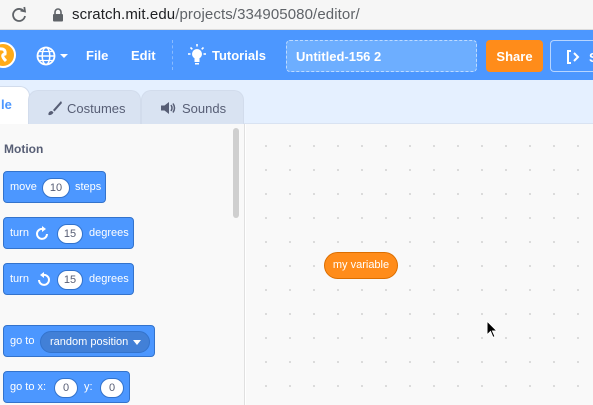  What do you see at coordinates (88, 187) in the screenshot?
I see `block-label: steps` at bounding box center [88, 187].